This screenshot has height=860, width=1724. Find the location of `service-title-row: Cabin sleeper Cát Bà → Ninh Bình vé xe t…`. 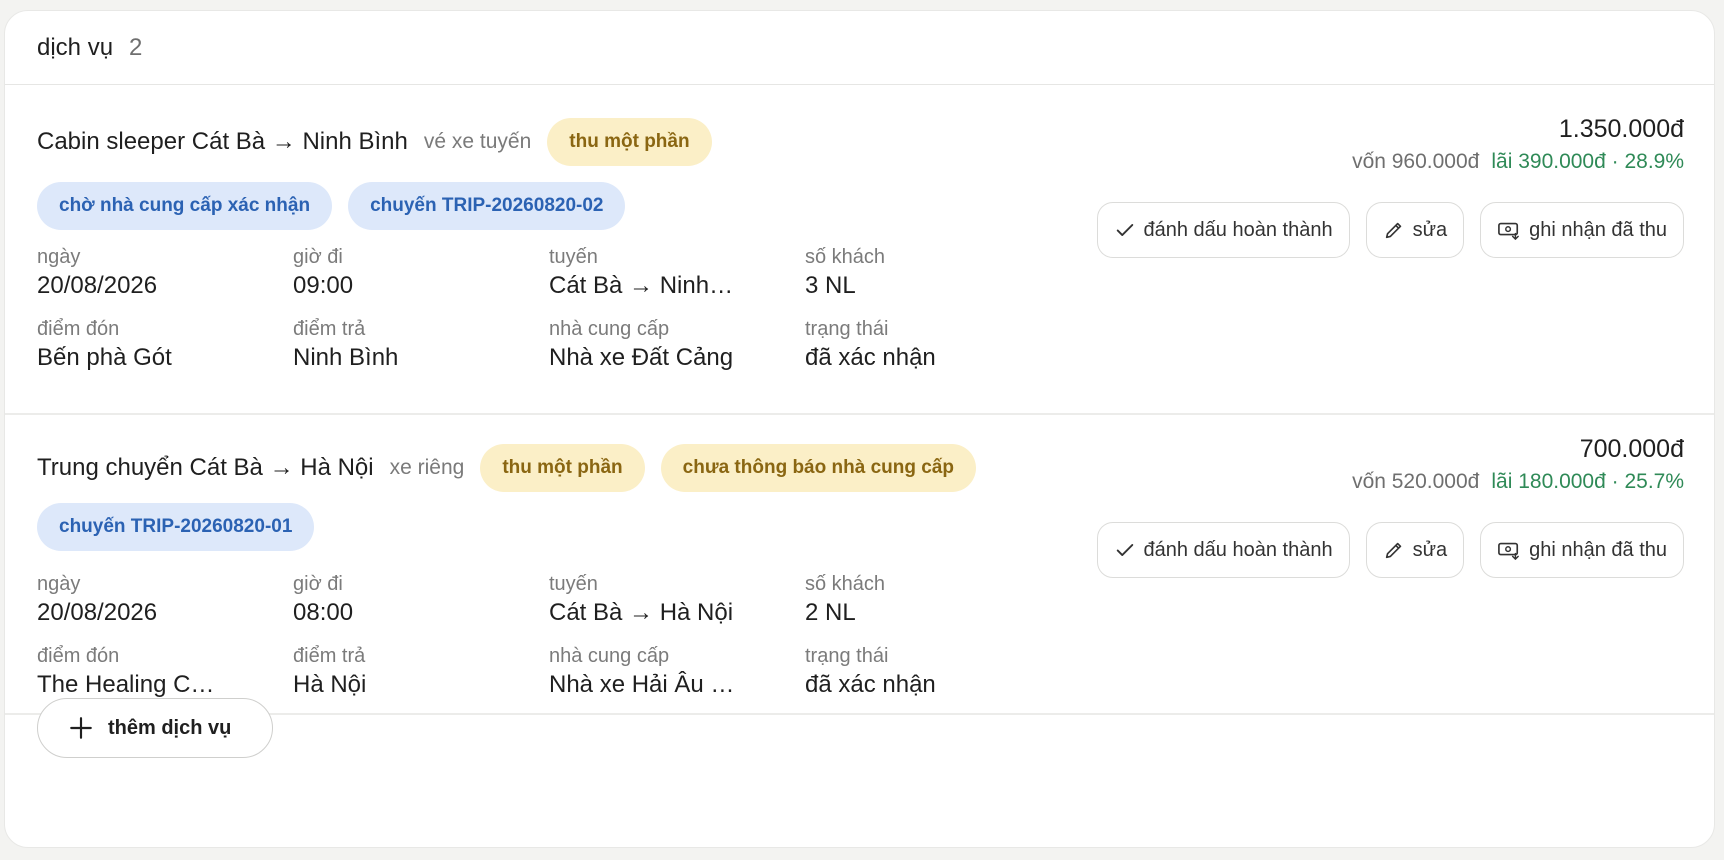

service-title-row: Cabin sleeper Cát Bà → Ninh Bình vé xe t… is located at coordinates (374, 142).